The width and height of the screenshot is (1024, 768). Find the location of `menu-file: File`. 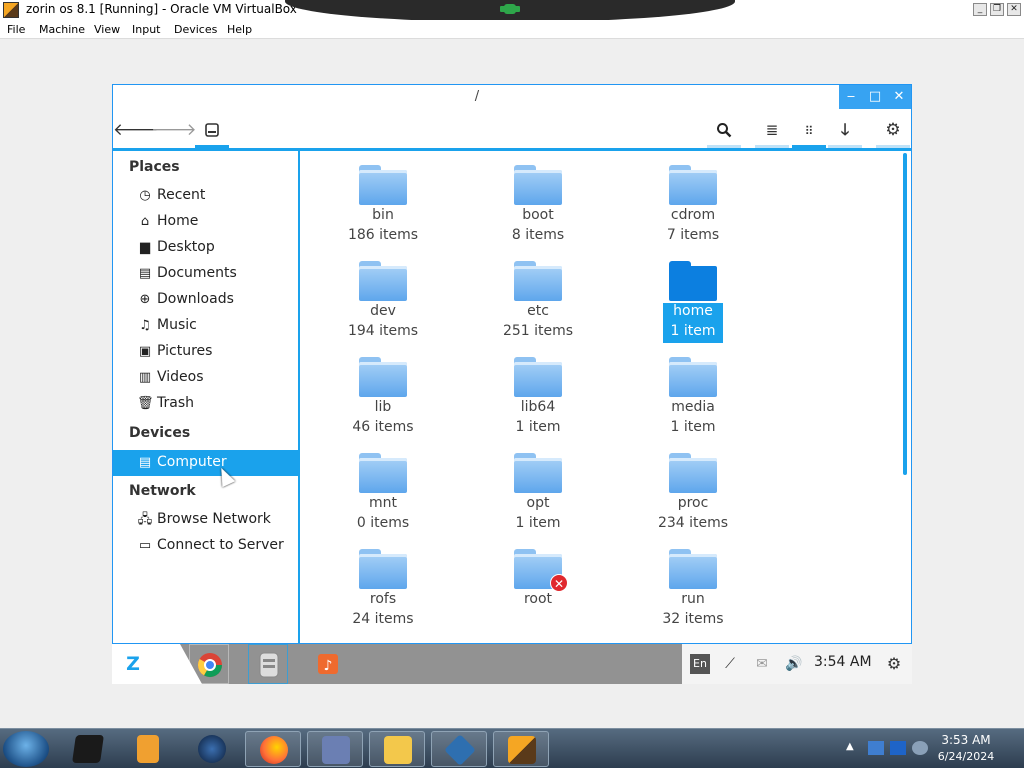

menu-file: File is located at coordinates (16, 29).